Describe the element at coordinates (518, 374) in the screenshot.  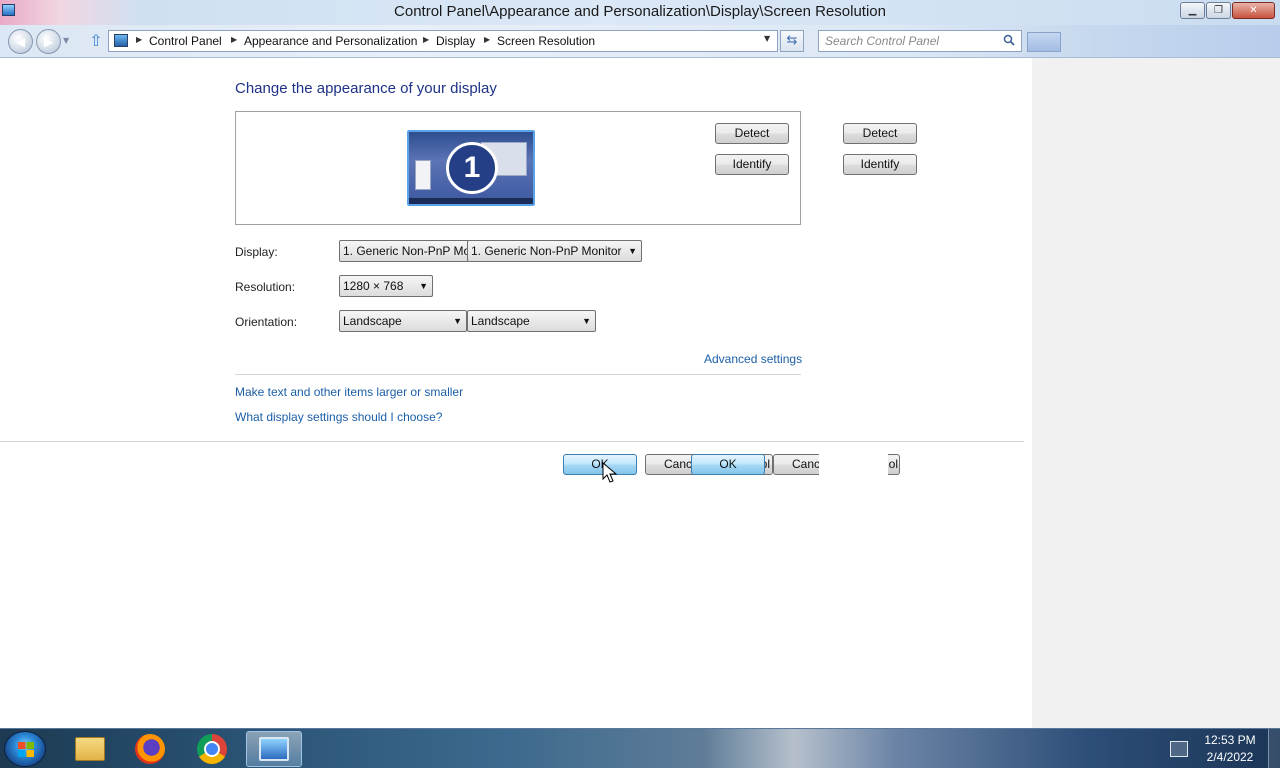
I see `section-divider` at that location.